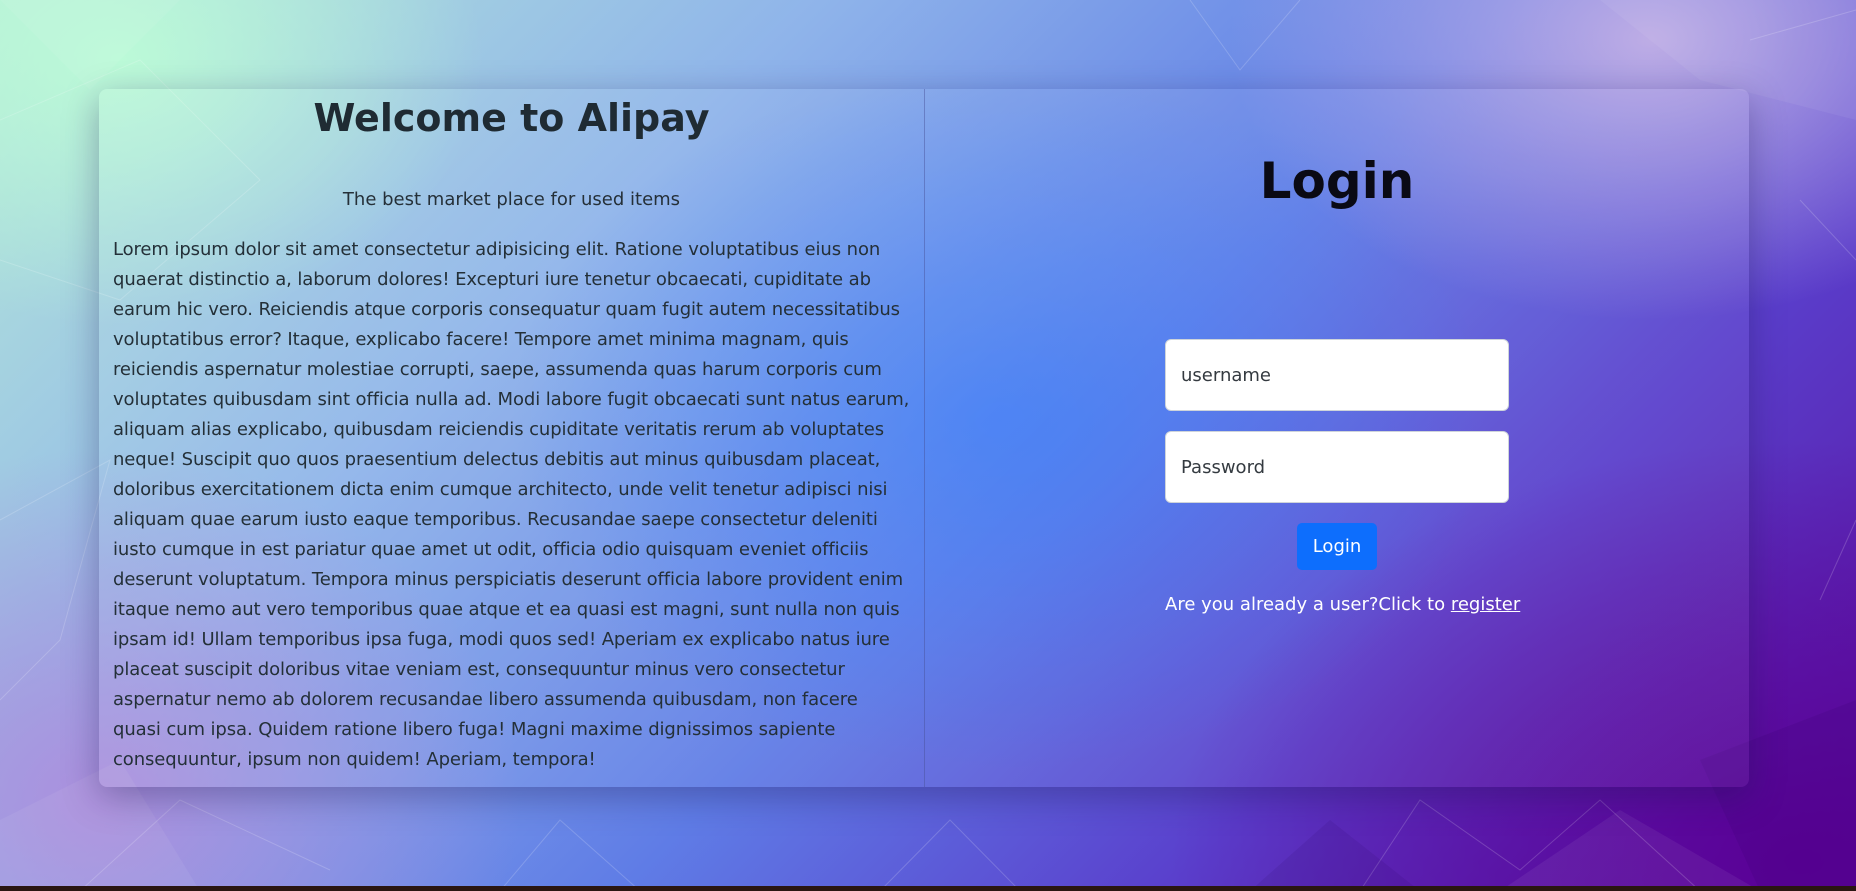 The image size is (1856, 891). I want to click on register-link: register, so click(1485, 604).